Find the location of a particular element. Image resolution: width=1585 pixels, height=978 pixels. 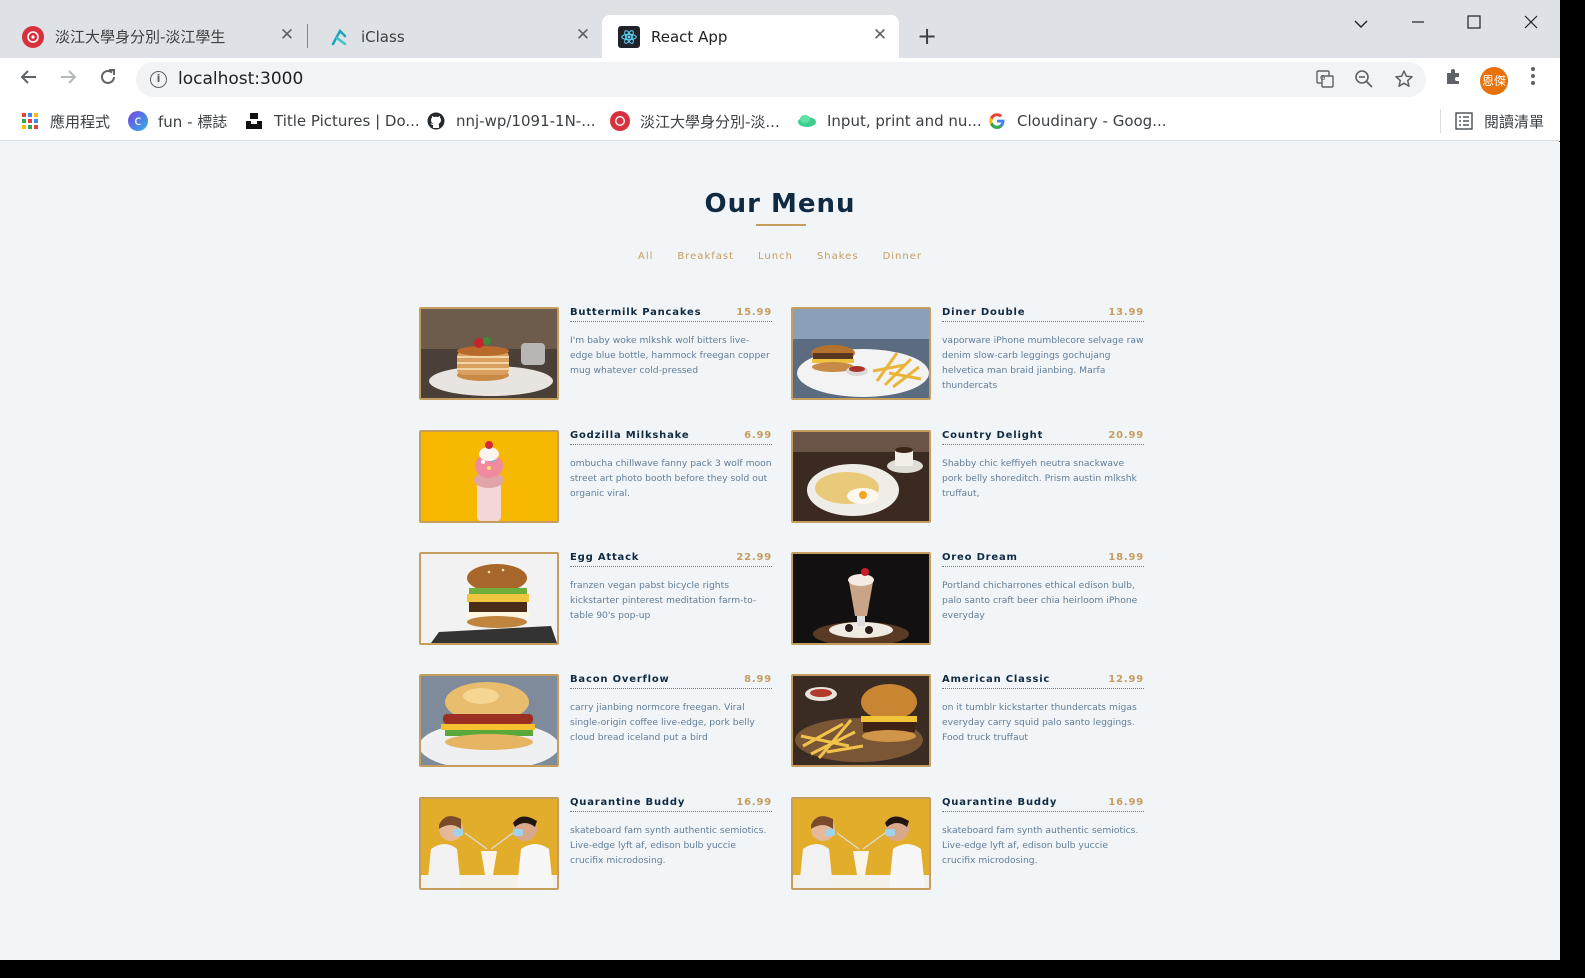

reload-button is located at coordinates (108, 80).